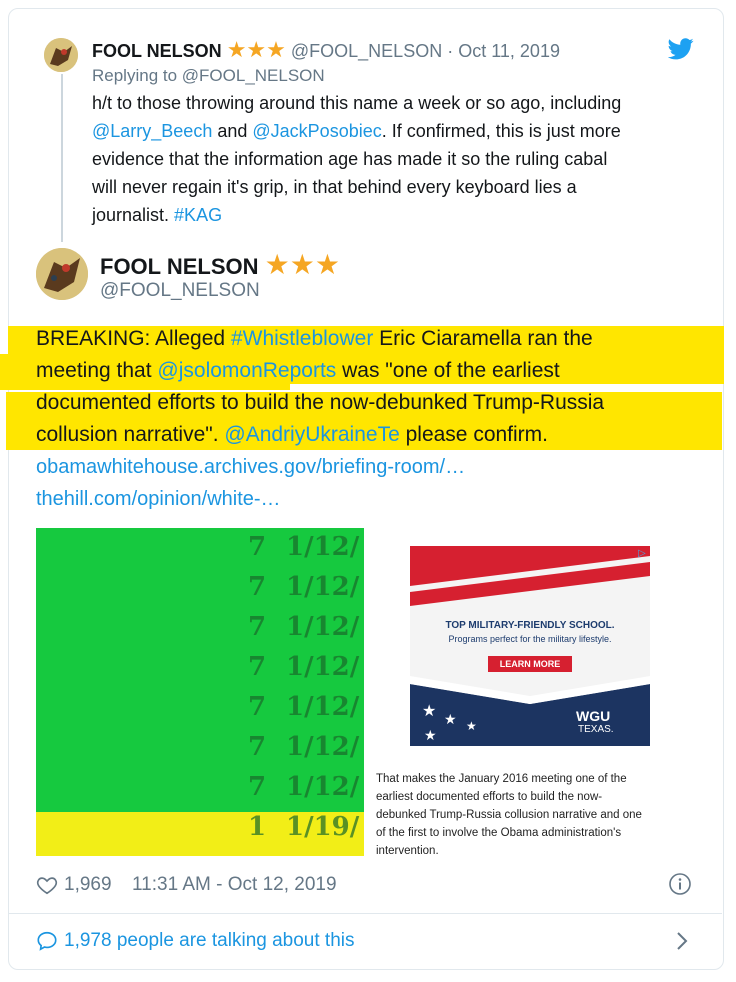 This screenshot has width=736, height=982. What do you see at coordinates (62, 274) in the screenshot?
I see `main-avatar` at bounding box center [62, 274].